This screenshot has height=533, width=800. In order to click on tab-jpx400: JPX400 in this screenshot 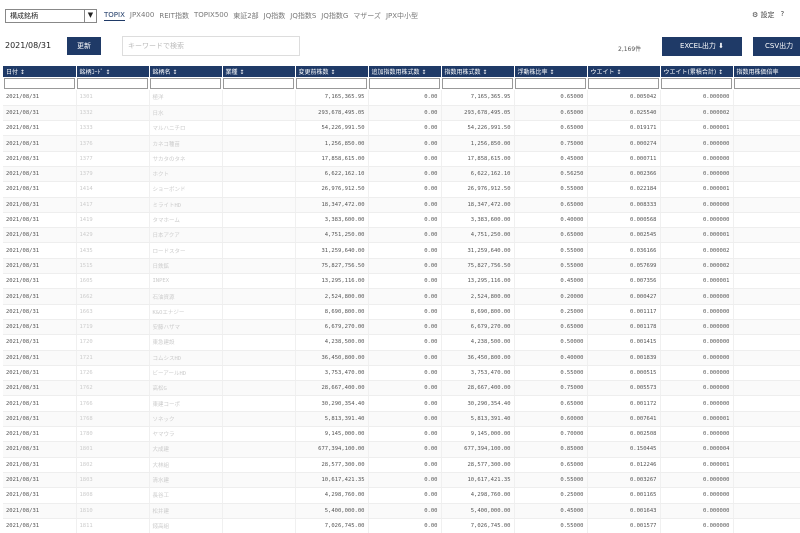, I will do `click(142, 16)`.